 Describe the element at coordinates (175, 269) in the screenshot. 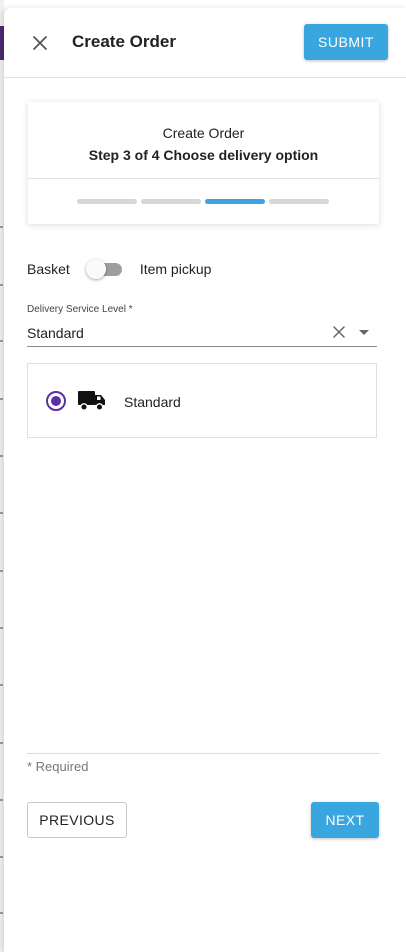

I see `toggle-right-label: Item pickup` at that location.